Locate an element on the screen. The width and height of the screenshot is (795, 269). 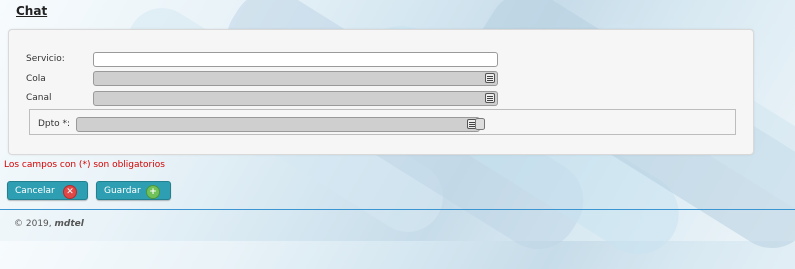
cancel-button: Cancelar ✕ is located at coordinates (47, 190).